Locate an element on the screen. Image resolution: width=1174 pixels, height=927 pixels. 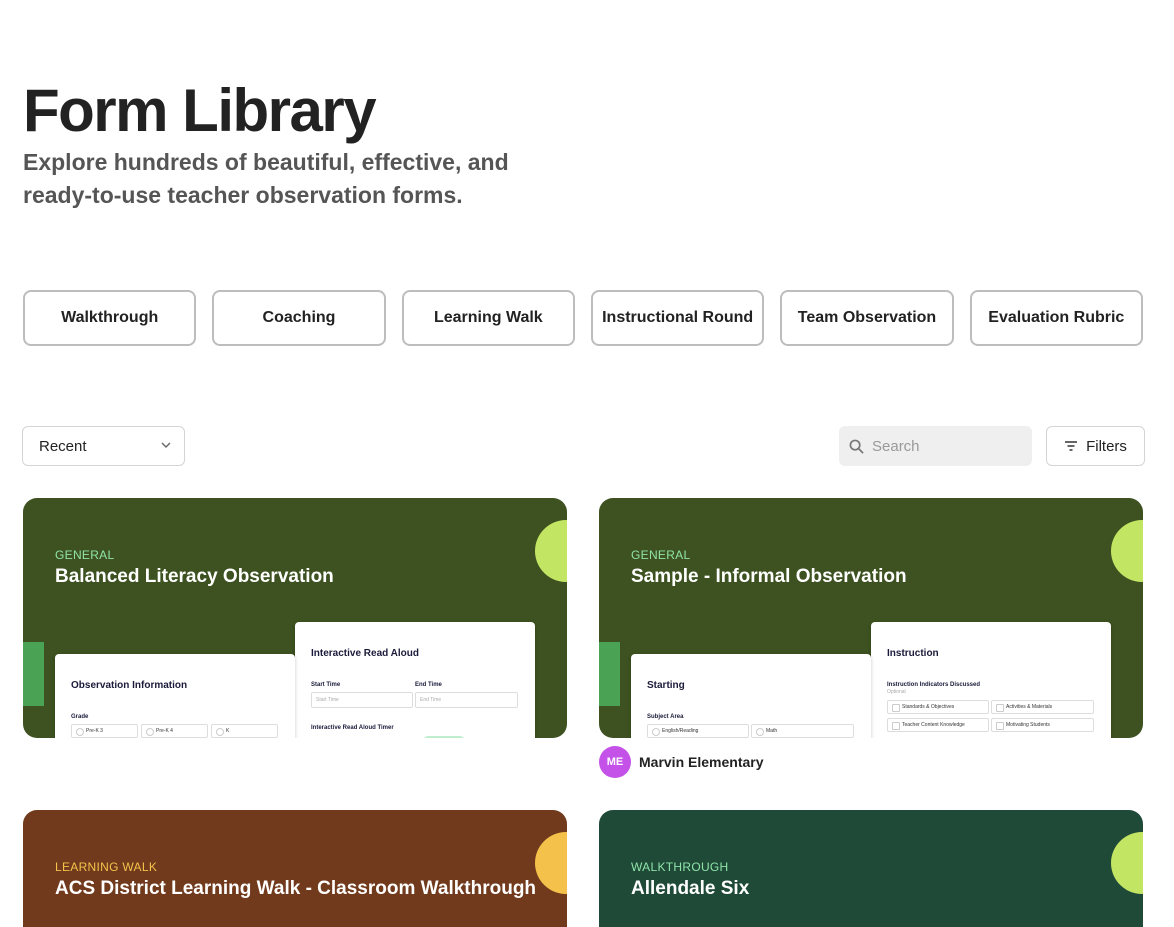
card-category-tag: WALKTHROUGH is located at coordinates (680, 867).